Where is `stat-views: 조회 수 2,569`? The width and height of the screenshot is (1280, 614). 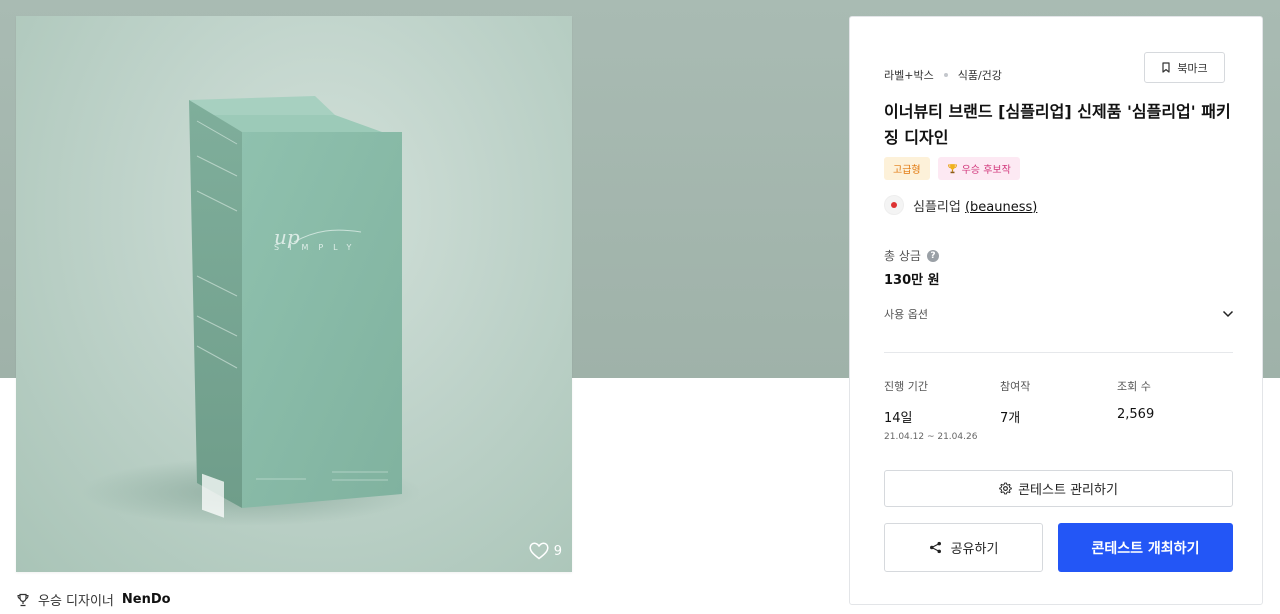
stat-views: 조회 수 2,569 is located at coordinates (1135, 400).